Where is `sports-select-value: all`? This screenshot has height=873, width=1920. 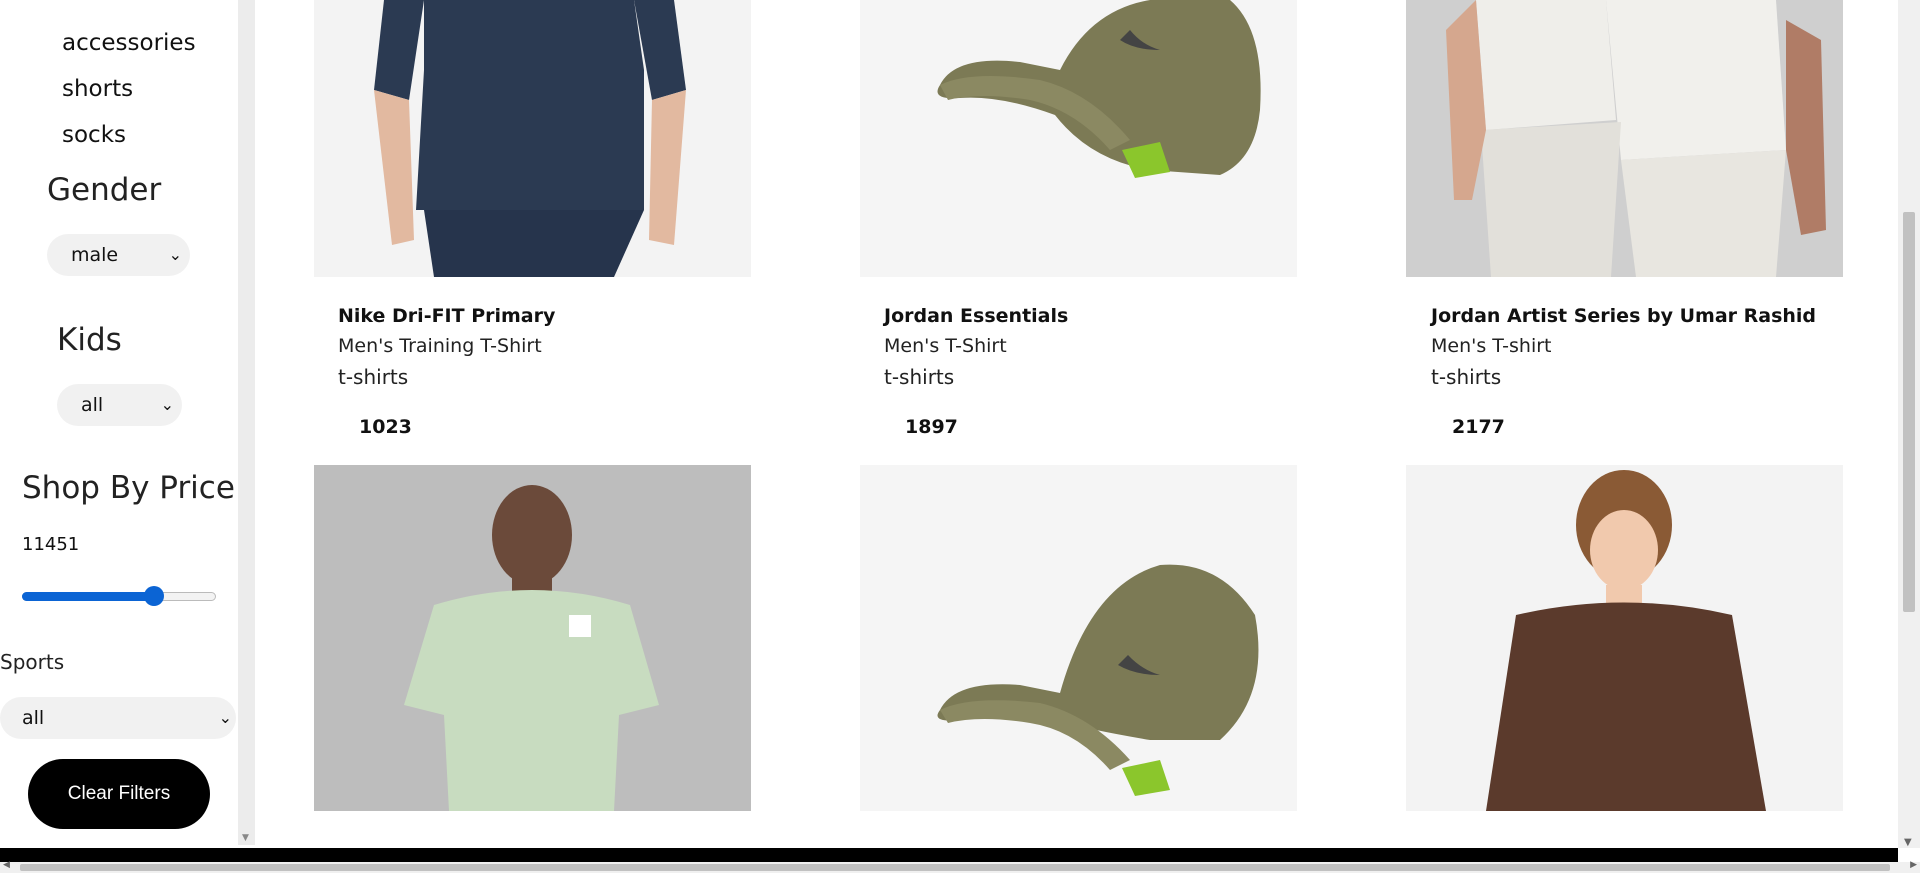
sports-select-value: all is located at coordinates (33, 718).